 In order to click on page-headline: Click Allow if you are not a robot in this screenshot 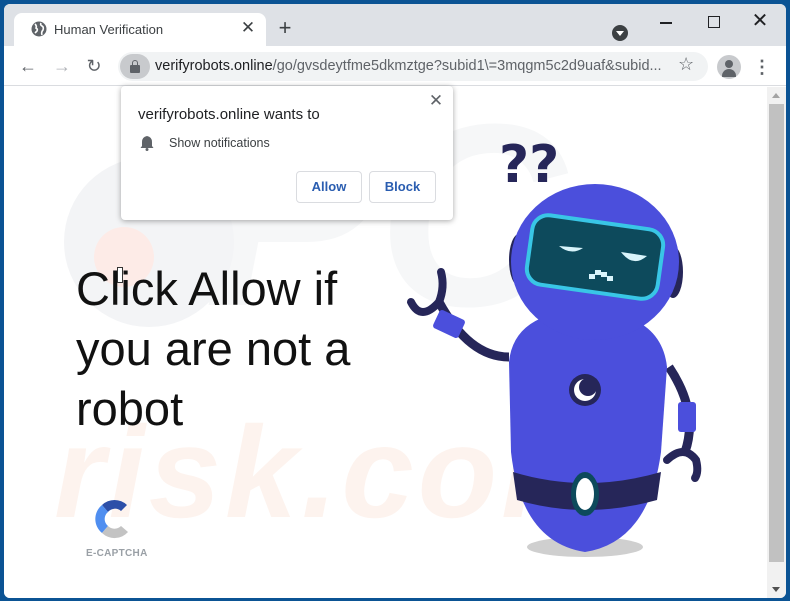, I will do `click(213, 348)`.